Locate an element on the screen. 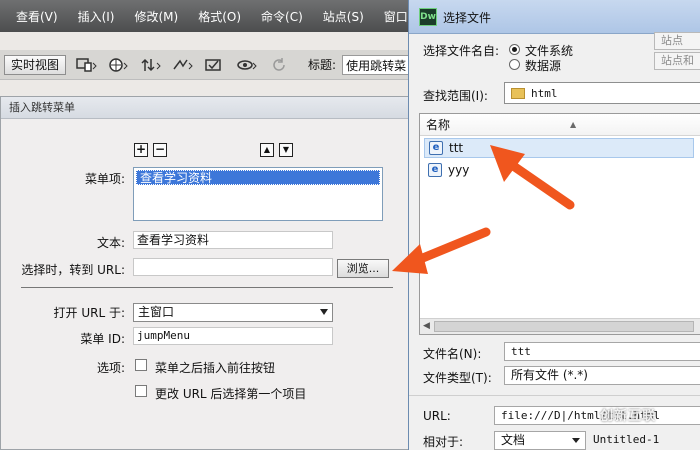  menu-items-label: 菜单项: is located at coordinates (104, 179).